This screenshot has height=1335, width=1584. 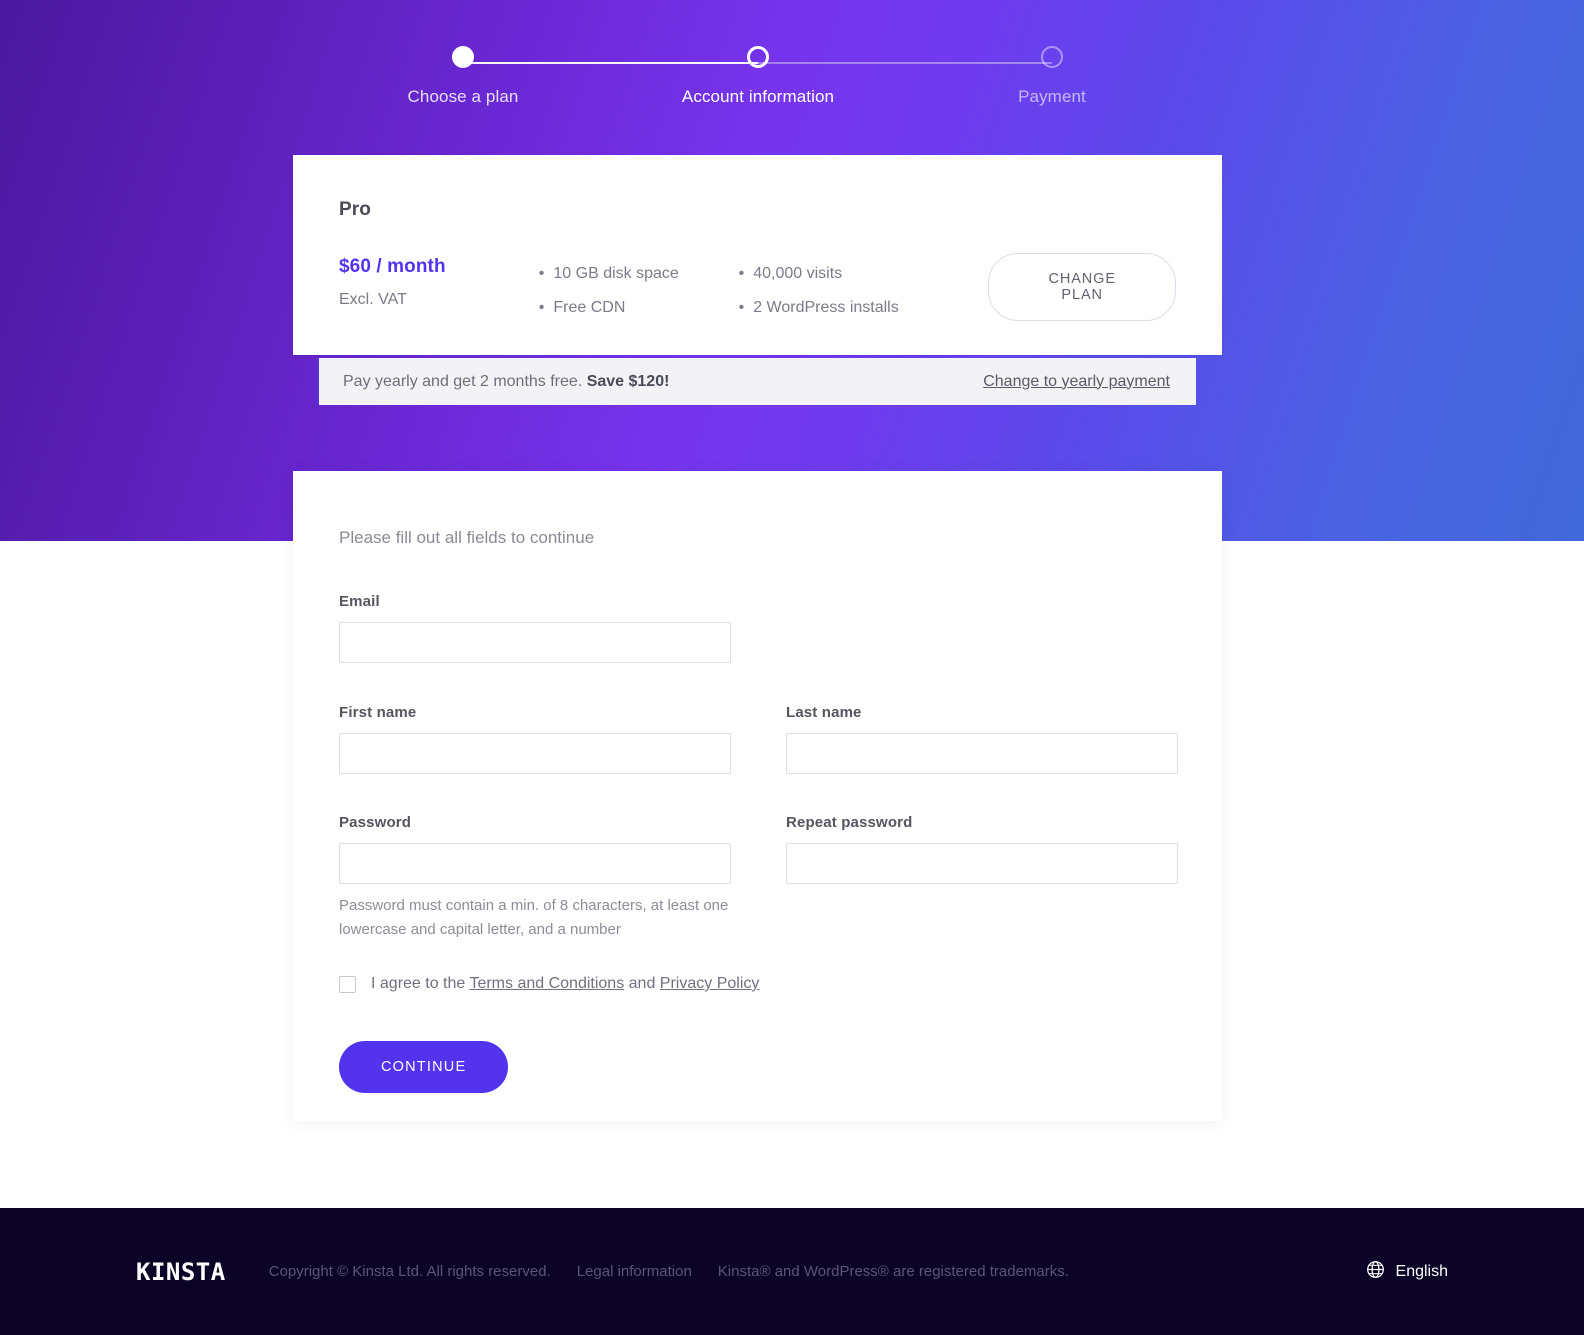 What do you see at coordinates (535, 642) in the screenshot?
I see `email-input` at bounding box center [535, 642].